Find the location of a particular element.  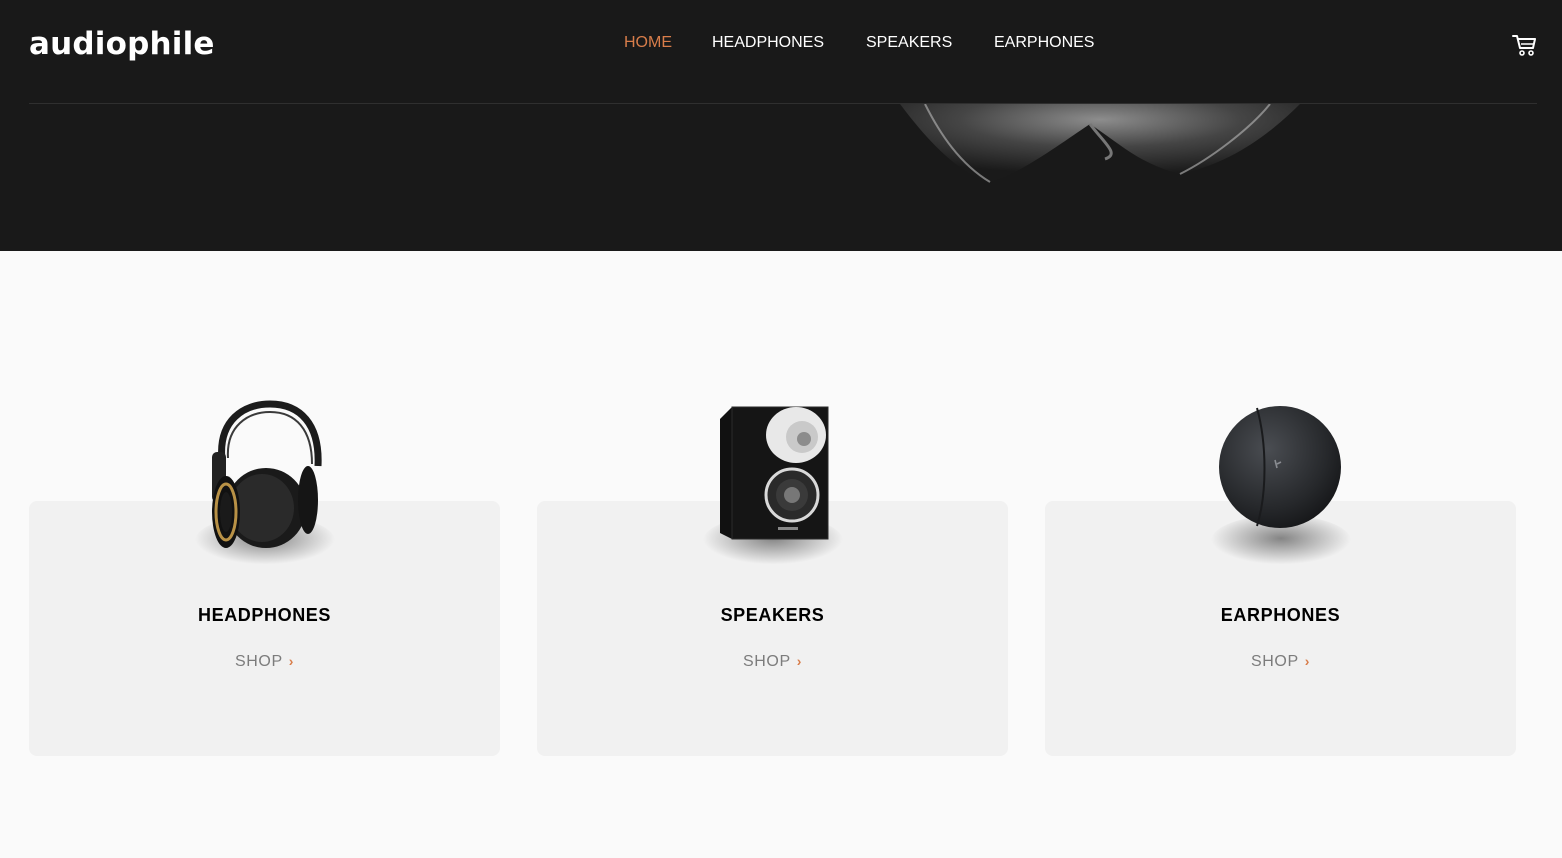

speaker-image is located at coordinates (774, 473).